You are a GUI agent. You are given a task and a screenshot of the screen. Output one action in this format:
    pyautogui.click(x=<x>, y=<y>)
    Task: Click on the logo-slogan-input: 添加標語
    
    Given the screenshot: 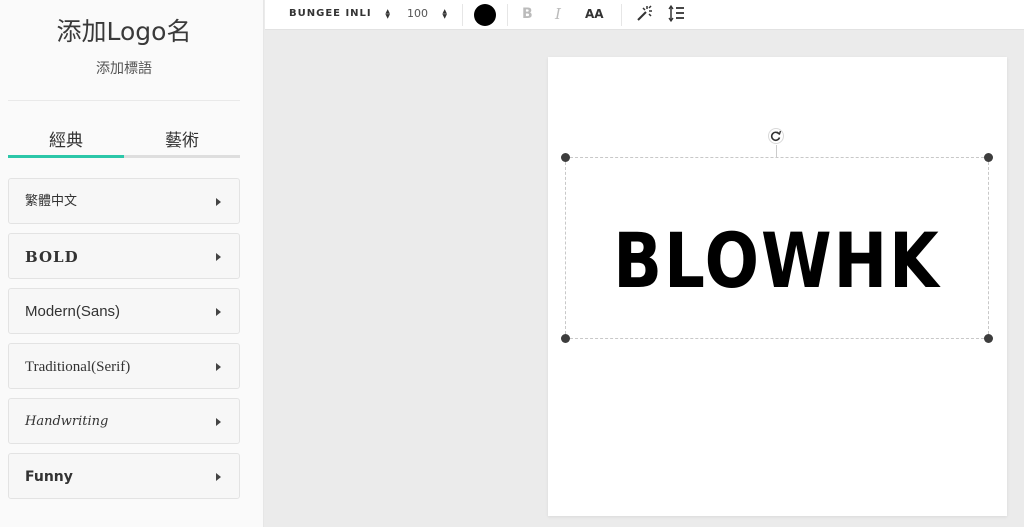 What is the action you would take?
    pyautogui.click(x=124, y=68)
    